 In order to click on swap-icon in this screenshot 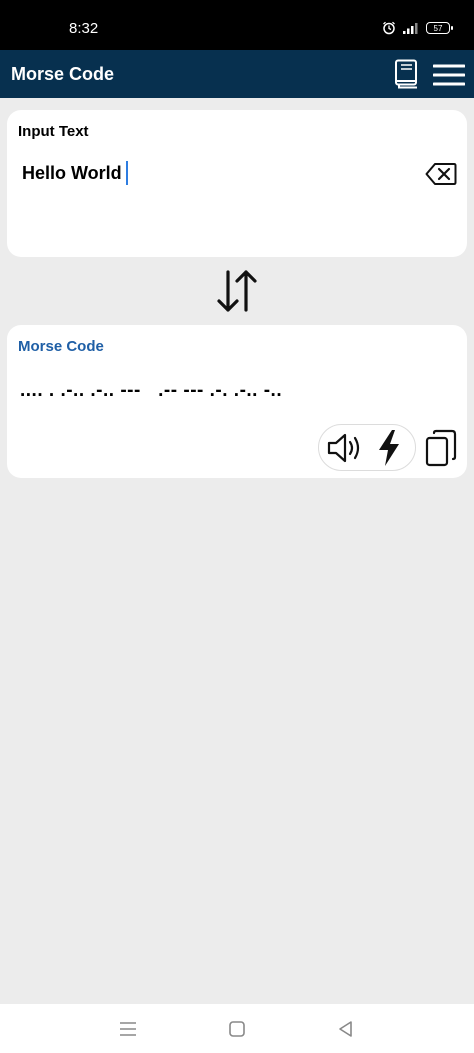, I will do `click(237, 291)`.